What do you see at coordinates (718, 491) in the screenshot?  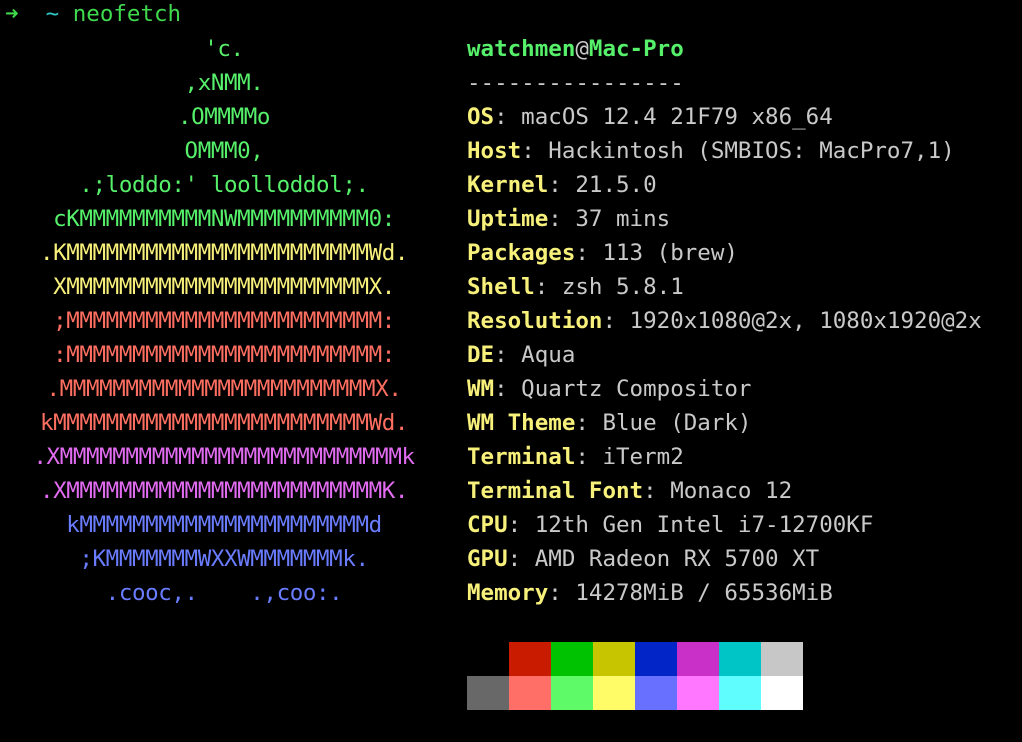 I see `info-value: : Monaco 12` at bounding box center [718, 491].